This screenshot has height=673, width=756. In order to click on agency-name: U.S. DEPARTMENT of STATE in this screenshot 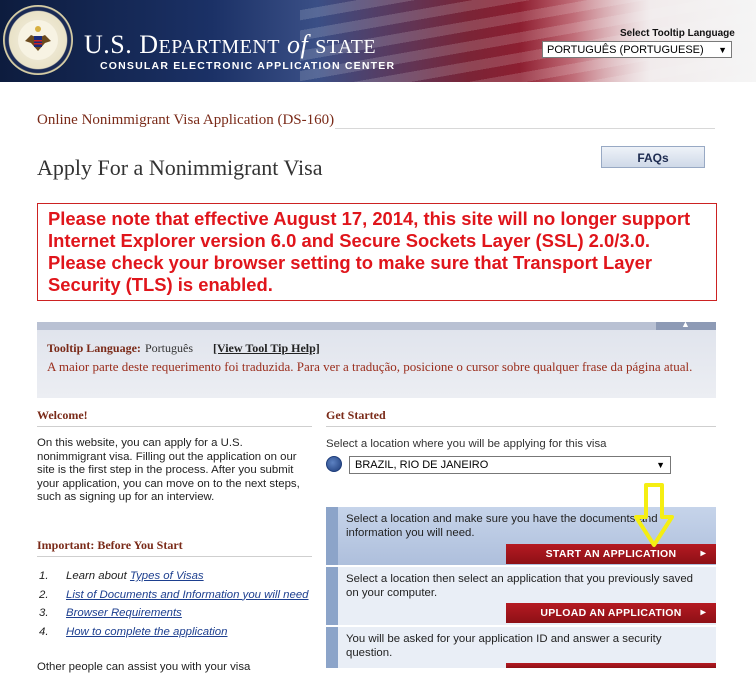, I will do `click(230, 44)`.